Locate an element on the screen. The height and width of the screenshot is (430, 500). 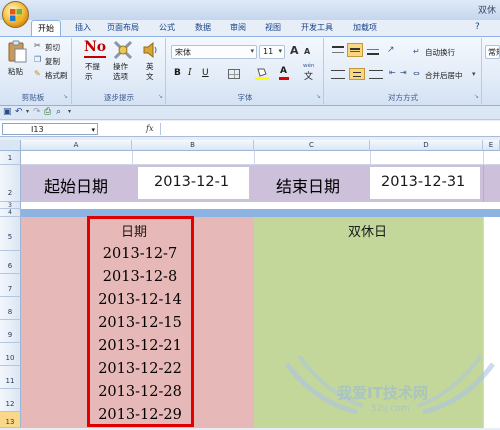
row-1-cells is located at coordinates (260, 158).